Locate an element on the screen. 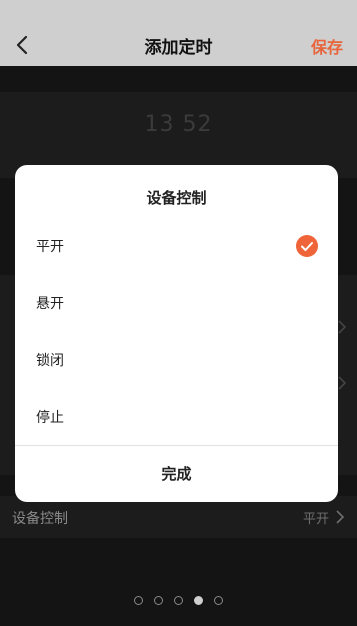 The height and width of the screenshot is (626, 357). option-label: 平开 is located at coordinates (50, 247).